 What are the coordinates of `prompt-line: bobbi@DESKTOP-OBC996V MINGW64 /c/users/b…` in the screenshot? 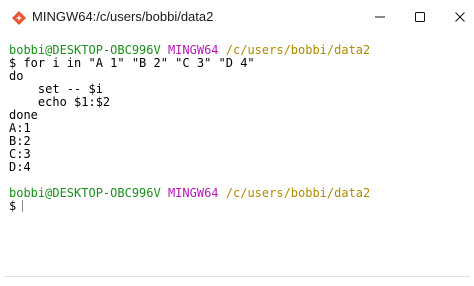 It's located at (189, 193).